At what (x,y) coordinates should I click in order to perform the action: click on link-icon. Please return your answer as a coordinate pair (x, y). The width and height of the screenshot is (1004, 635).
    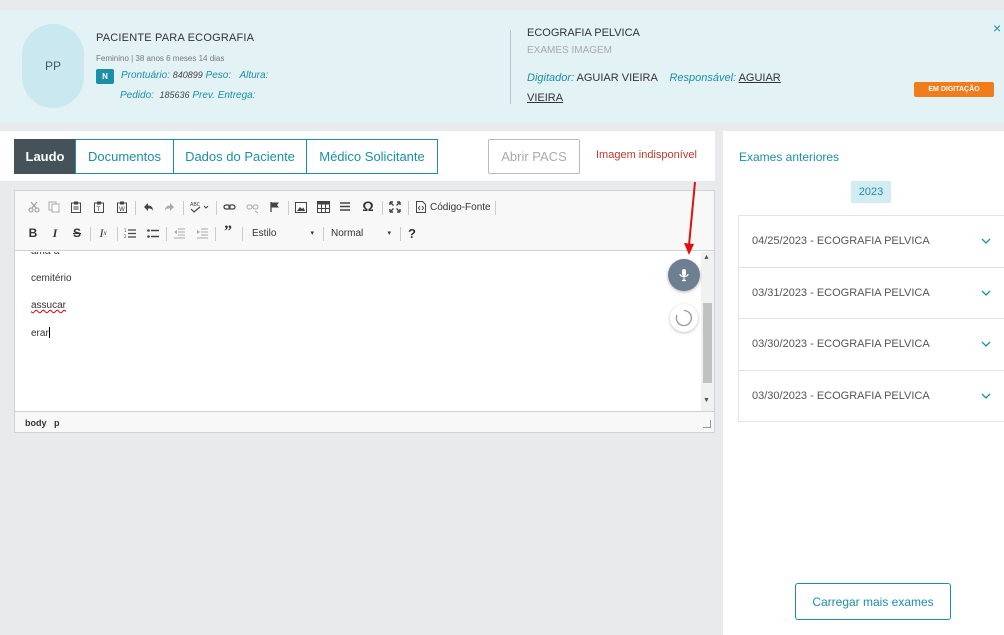
    Looking at the image, I should click on (229, 207).